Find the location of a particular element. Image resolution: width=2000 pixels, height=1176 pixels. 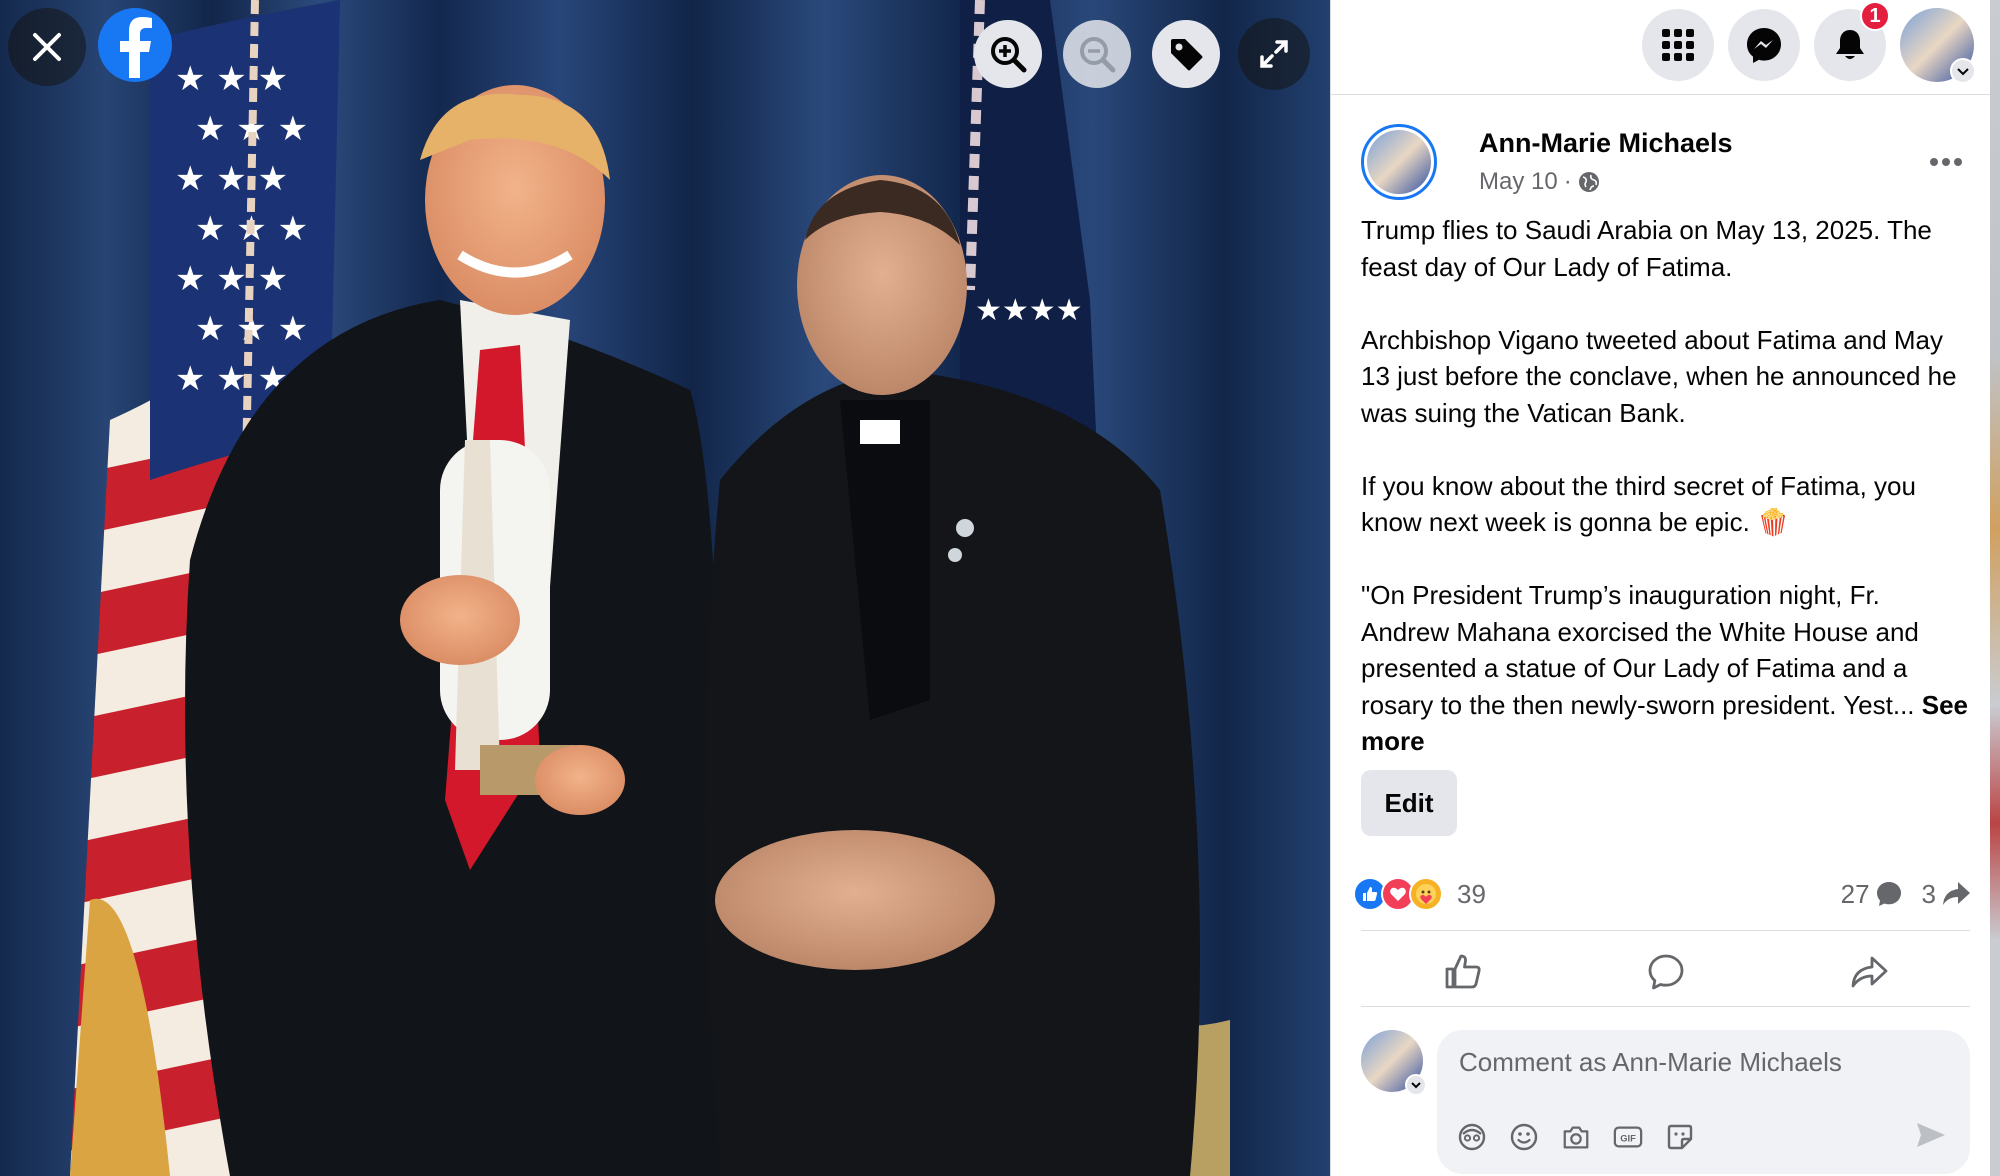

notifications-button: 1 is located at coordinates (1852, 41).